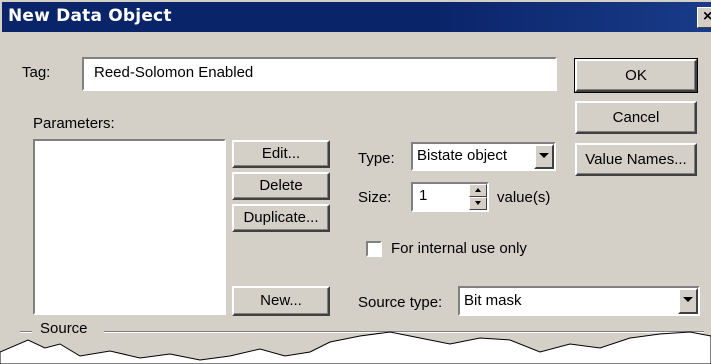 This screenshot has width=711, height=364. I want to click on source-type-select: Bit mask, so click(579, 301).